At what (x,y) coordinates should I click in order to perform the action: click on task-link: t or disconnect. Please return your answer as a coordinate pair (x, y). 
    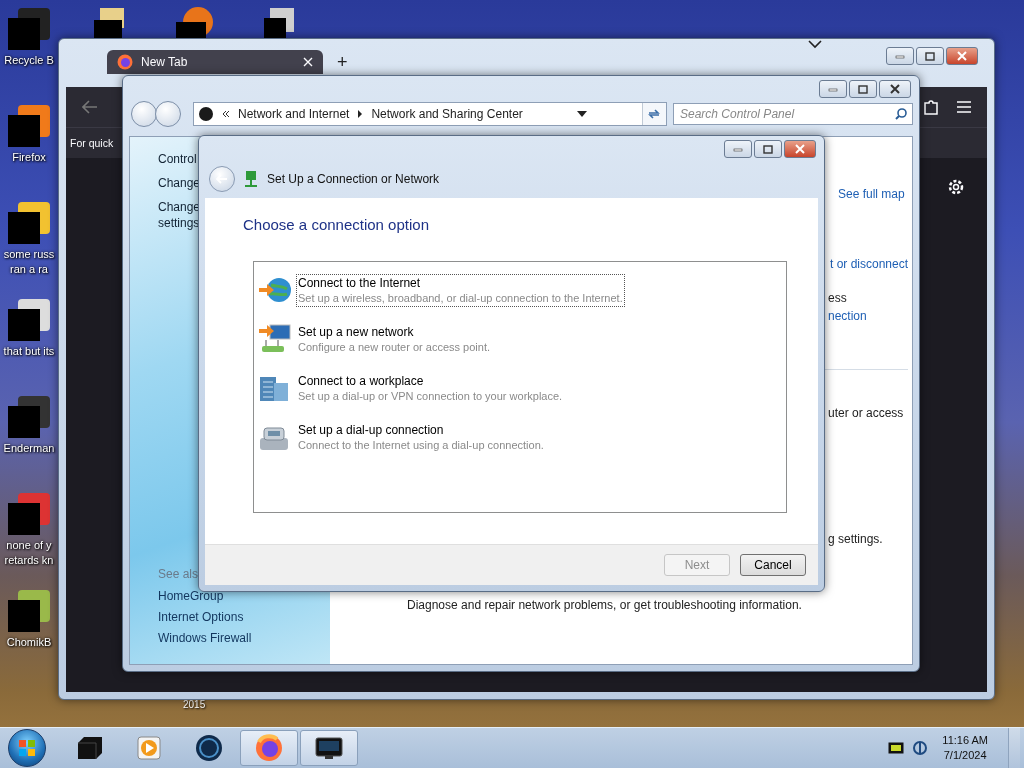
    Looking at the image, I should click on (869, 264).